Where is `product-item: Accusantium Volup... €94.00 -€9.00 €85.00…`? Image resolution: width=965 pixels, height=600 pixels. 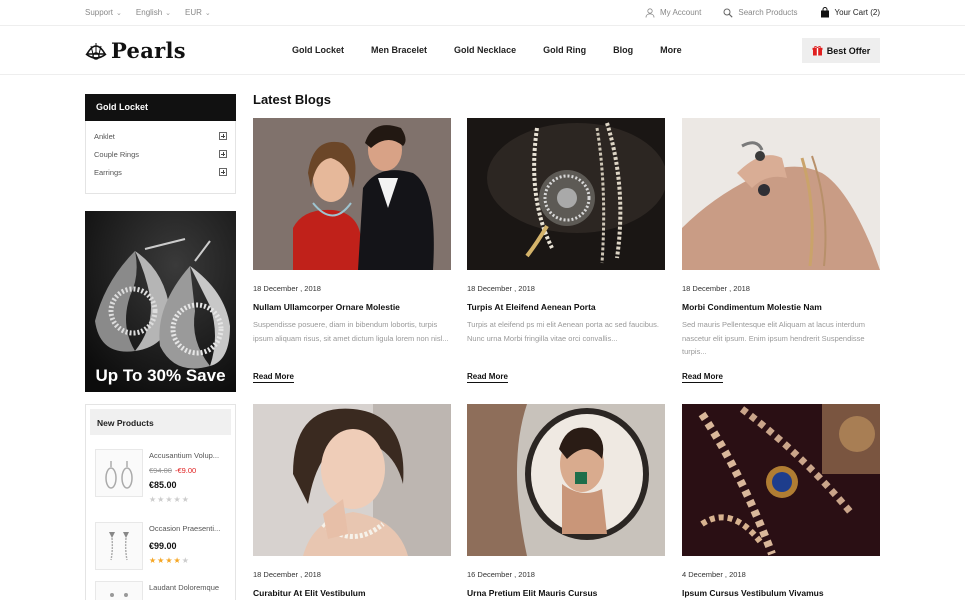 product-item: Accusantium Volup... €94.00 -€9.00 €85.00… is located at coordinates (157, 476).